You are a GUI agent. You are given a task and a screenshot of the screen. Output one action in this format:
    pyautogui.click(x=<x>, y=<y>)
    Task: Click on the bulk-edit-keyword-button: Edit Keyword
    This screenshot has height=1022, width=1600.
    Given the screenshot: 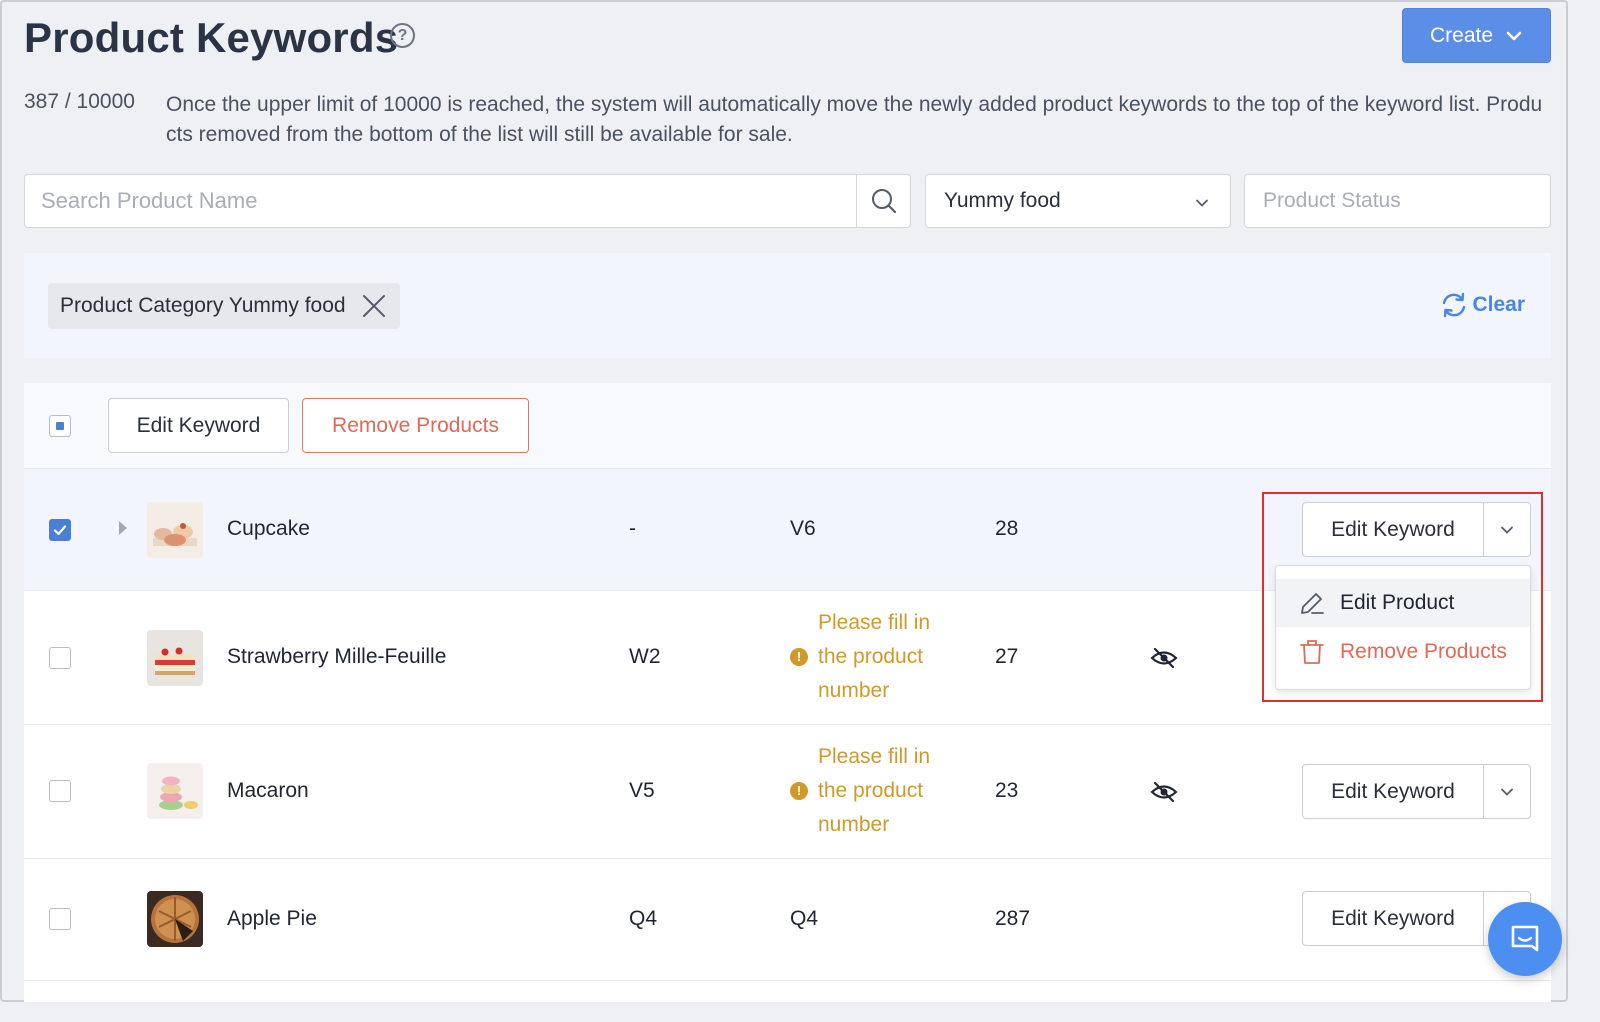 What is the action you would take?
    pyautogui.click(x=198, y=425)
    